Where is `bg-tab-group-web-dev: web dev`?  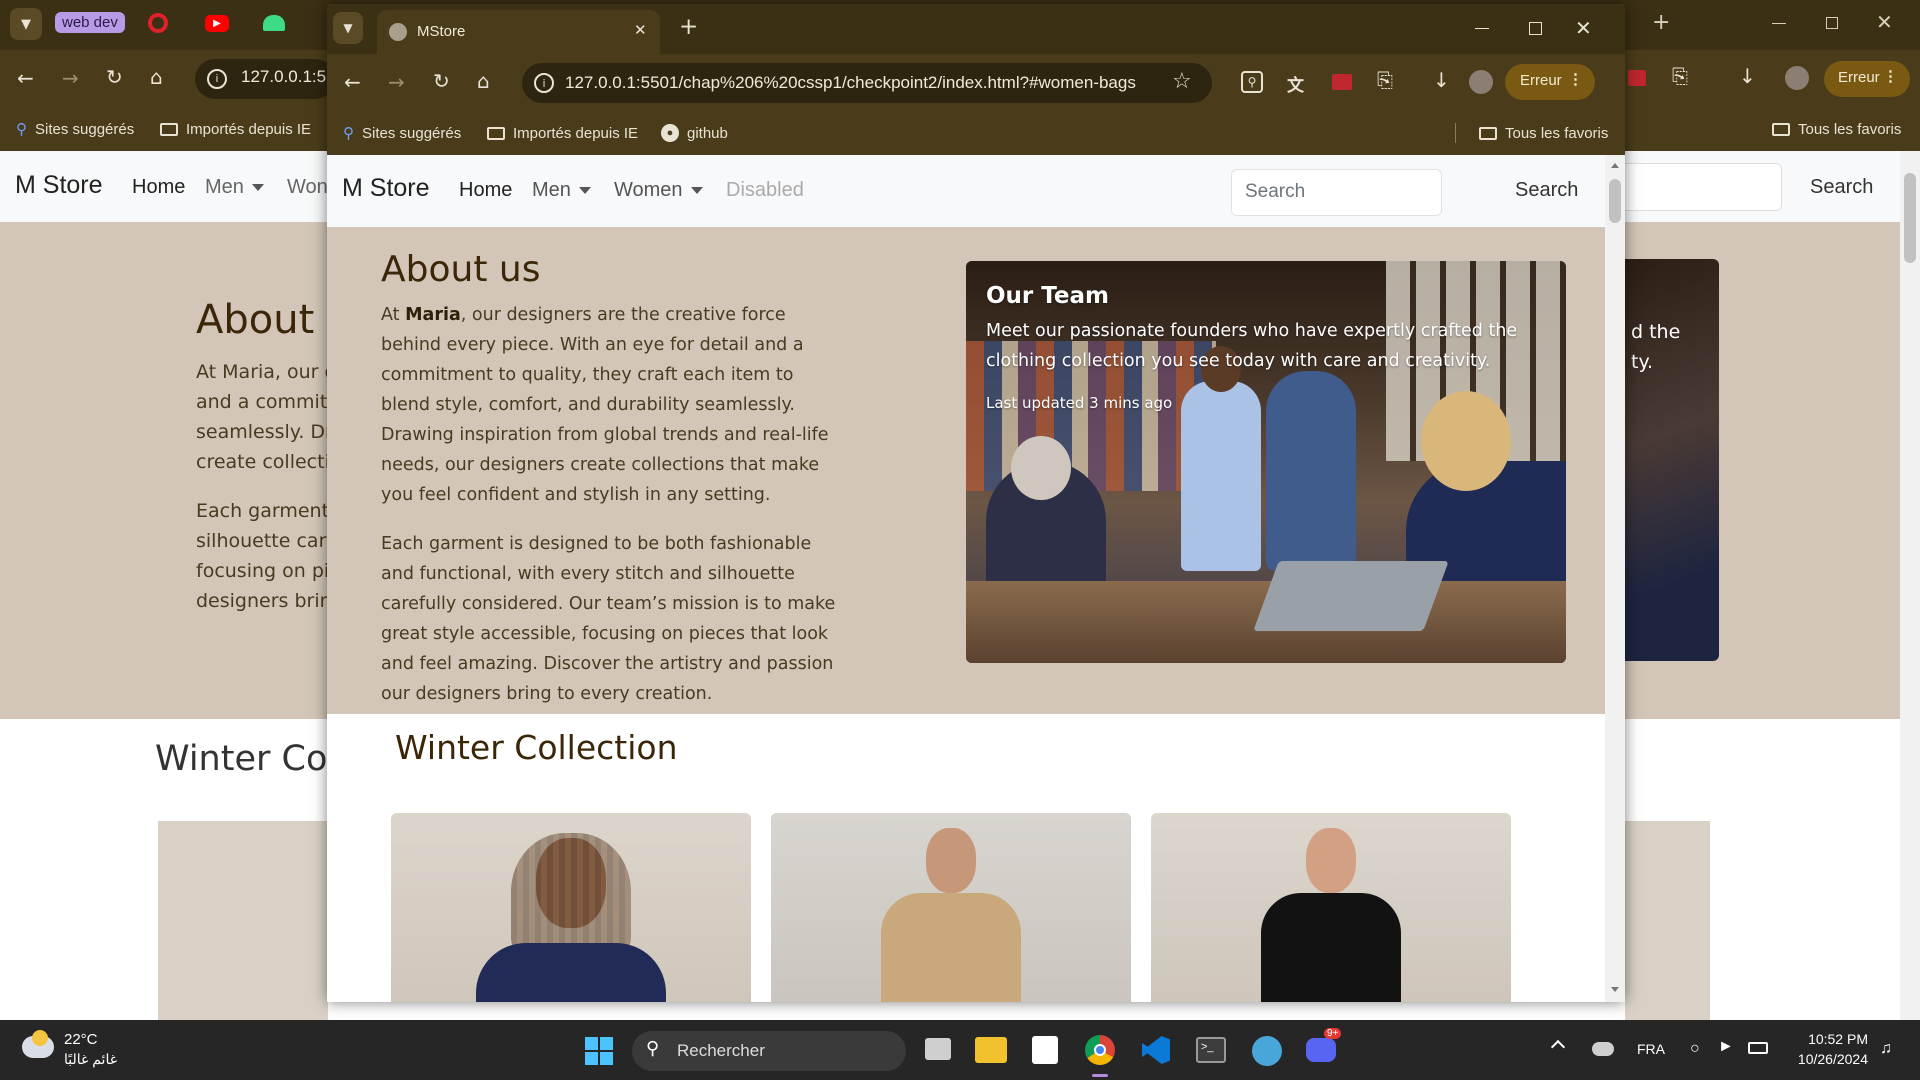
bg-tab-group-web-dev: web dev is located at coordinates (90, 22).